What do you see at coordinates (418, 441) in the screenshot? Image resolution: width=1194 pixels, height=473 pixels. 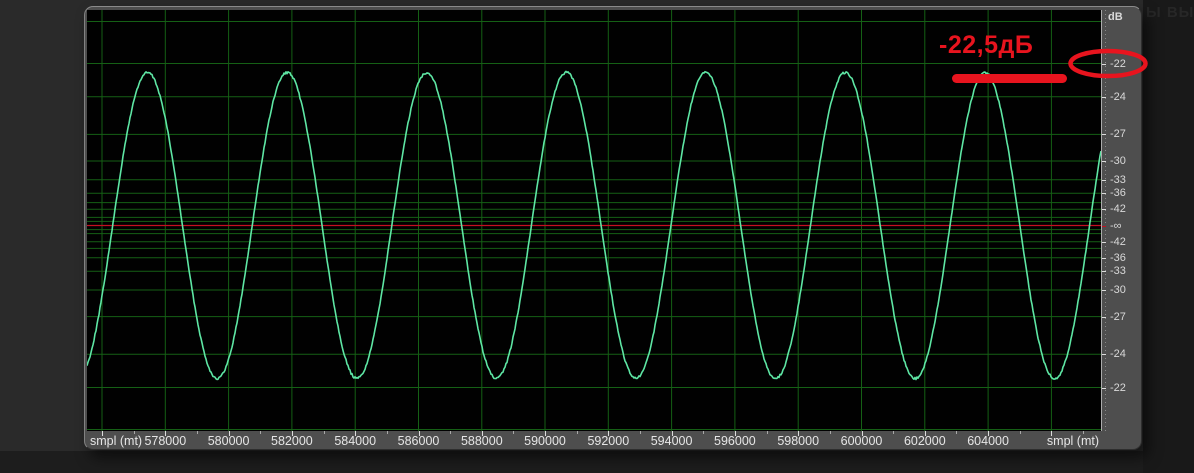 I see `sample-tick-label: 586000` at bounding box center [418, 441].